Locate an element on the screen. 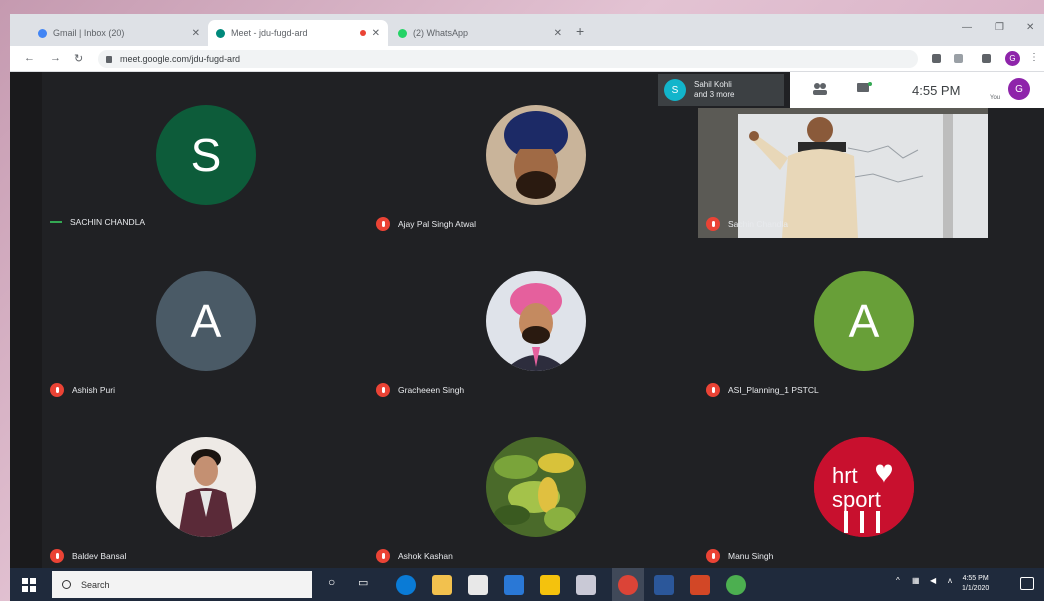 This screenshot has height=601, width=1044. hrt-sport-logo: hrt sport is located at coordinates (864, 487).